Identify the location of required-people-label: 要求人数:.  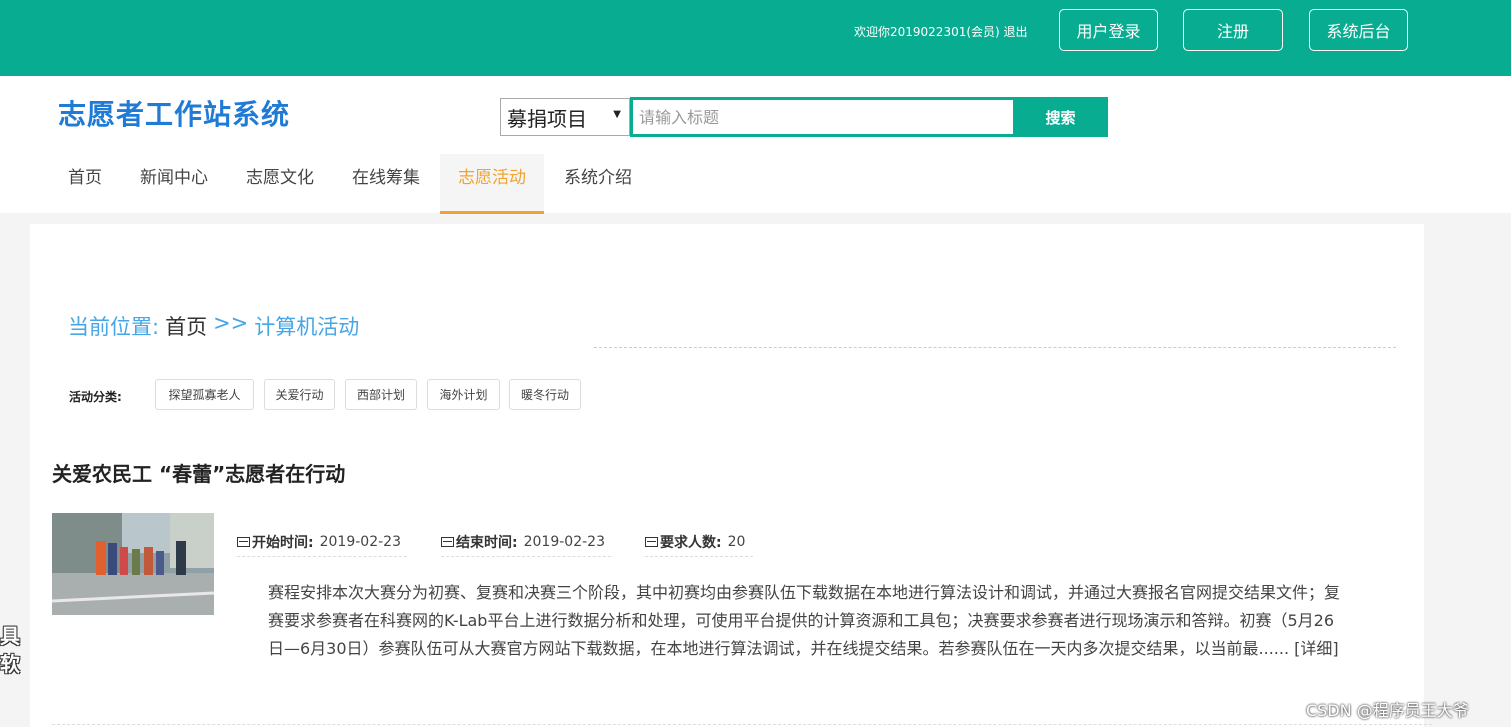
(691, 542).